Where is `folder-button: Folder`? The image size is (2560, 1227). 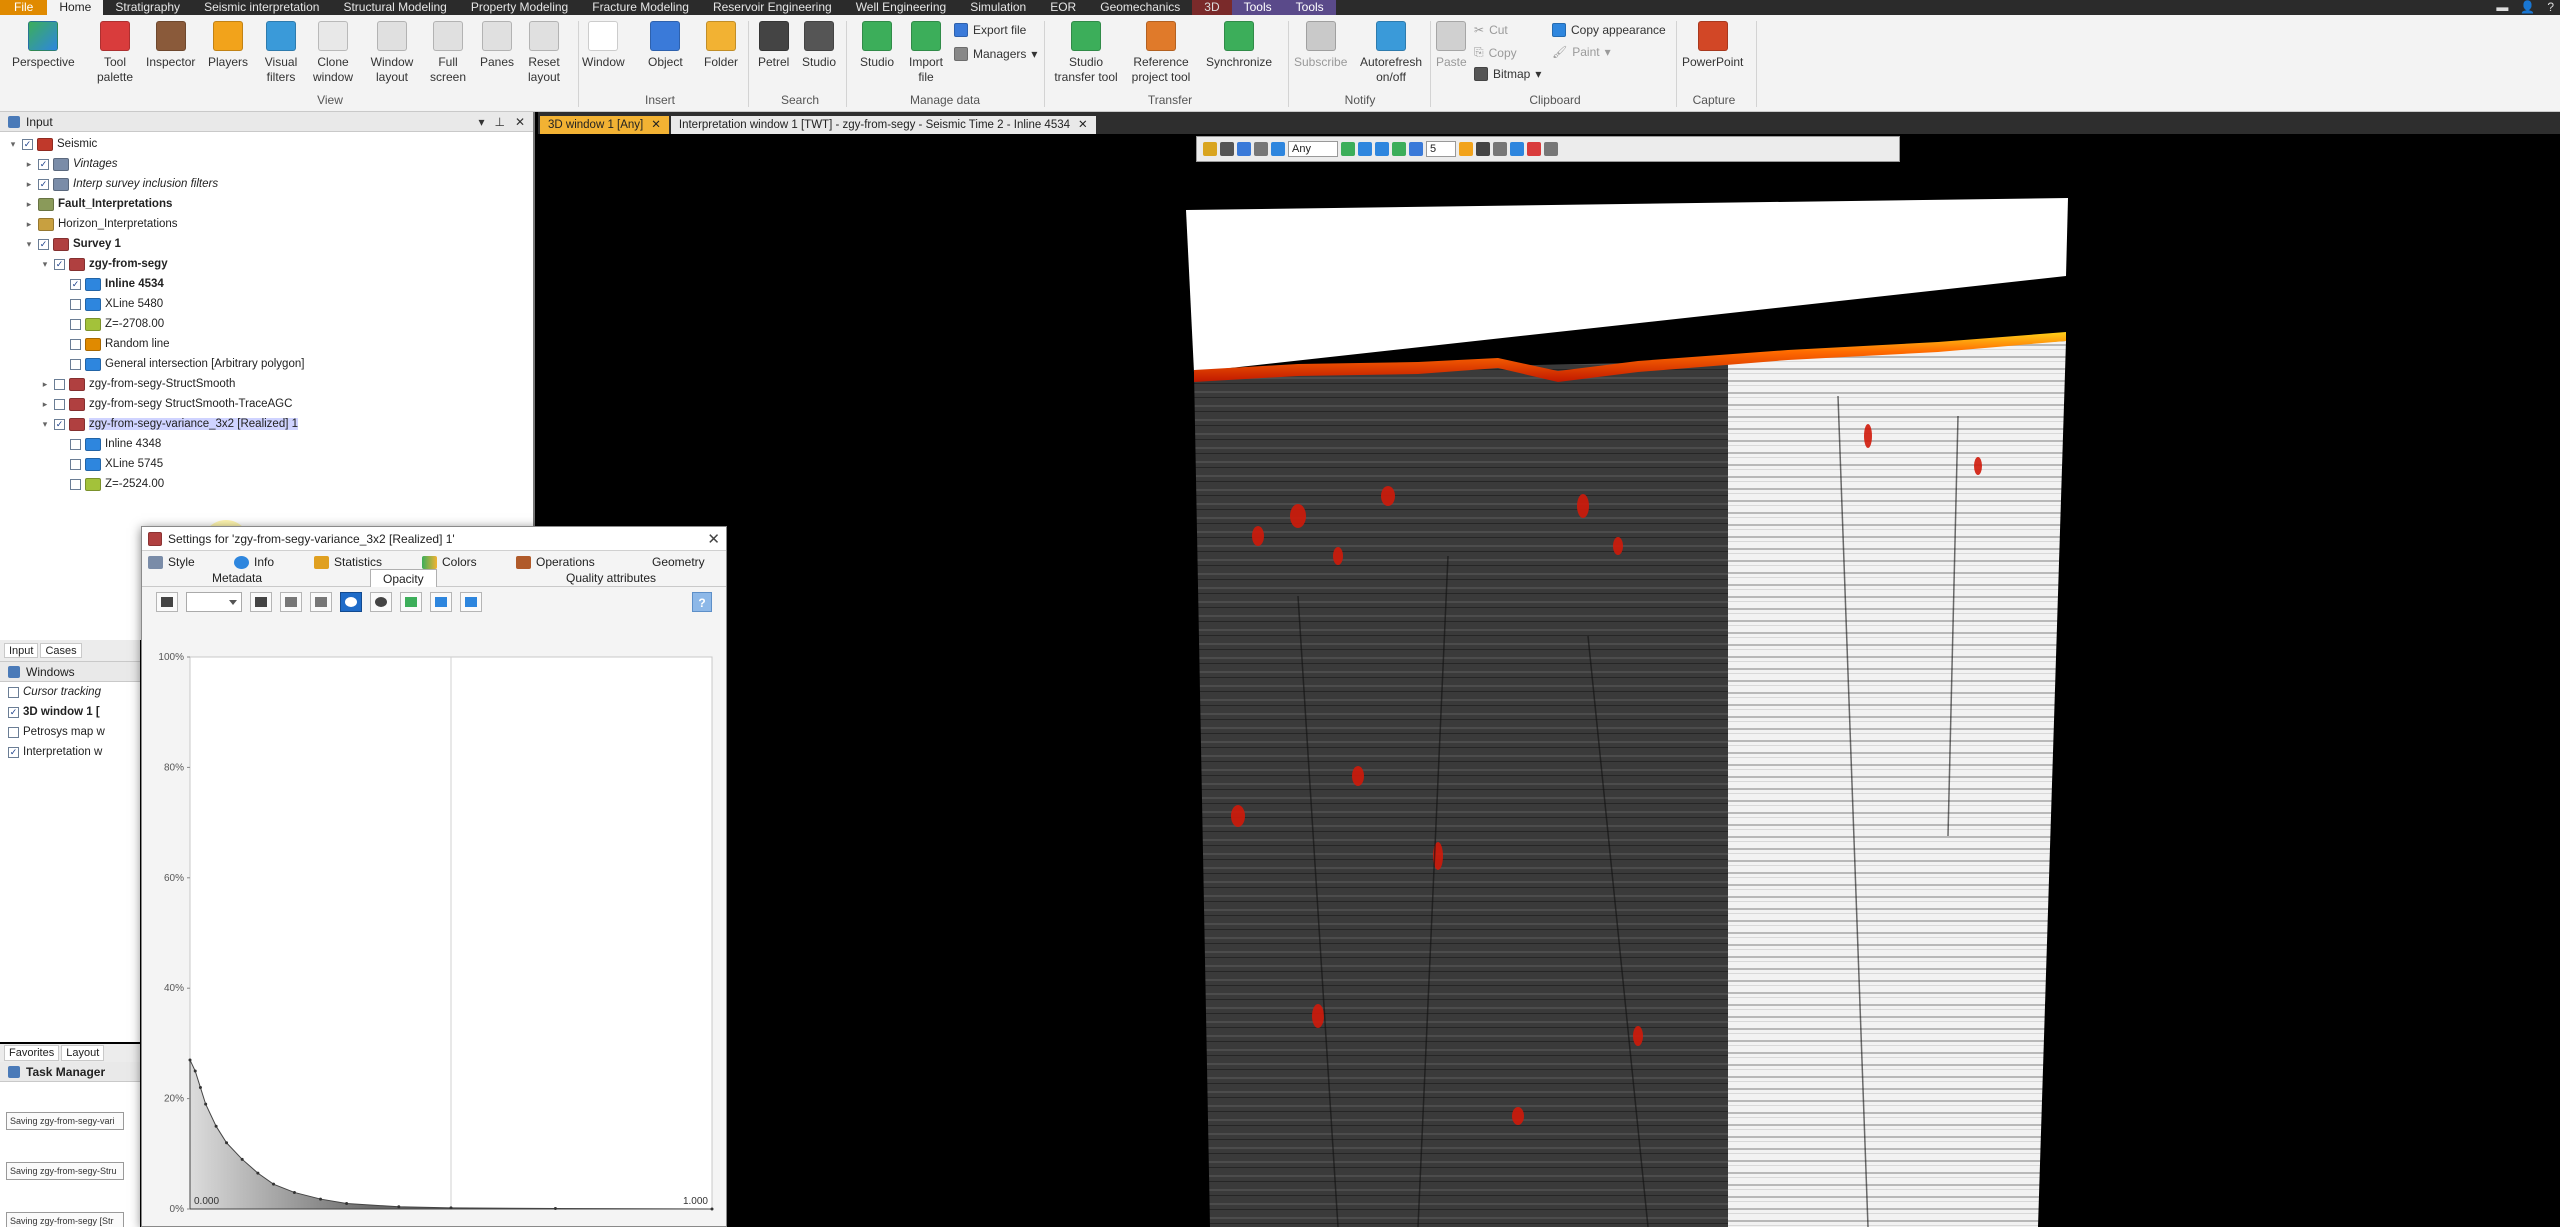
folder-button: Folder is located at coordinates (721, 45).